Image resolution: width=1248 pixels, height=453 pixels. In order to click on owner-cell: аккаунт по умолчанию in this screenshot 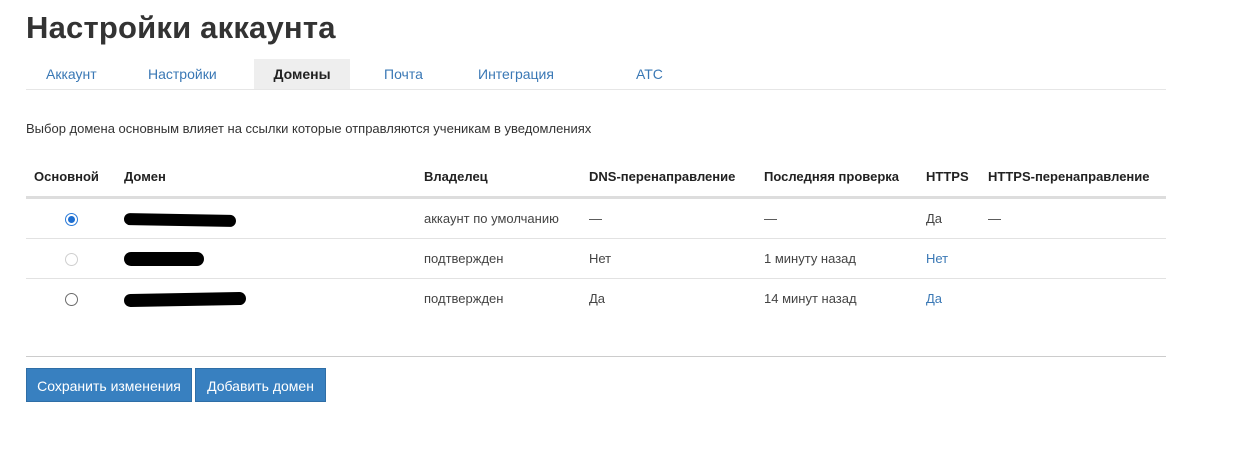, I will do `click(498, 218)`.